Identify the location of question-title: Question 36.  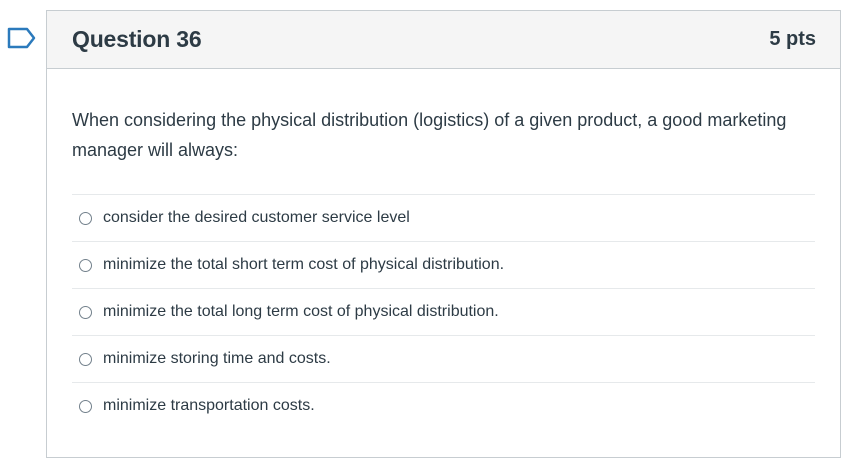
(137, 39).